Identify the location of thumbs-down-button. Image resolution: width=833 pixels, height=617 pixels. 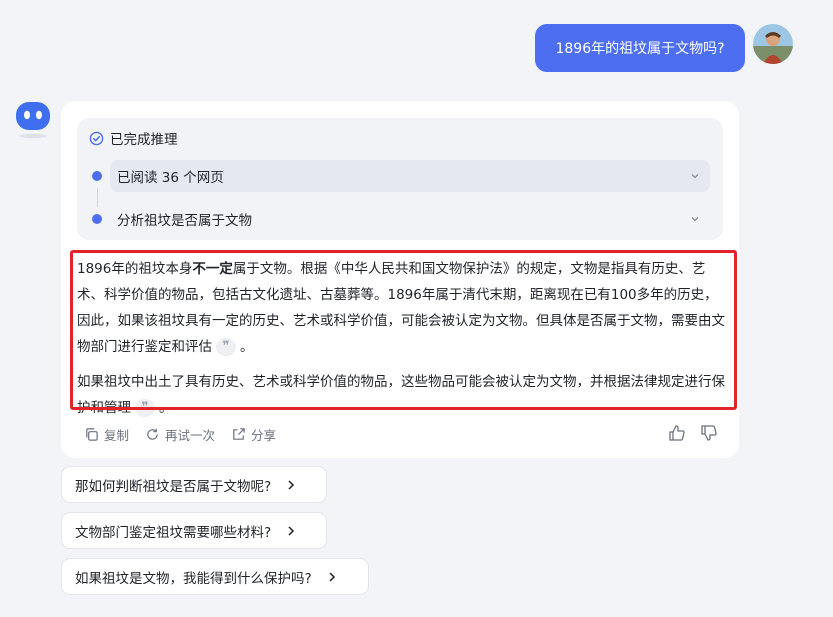
(710, 434).